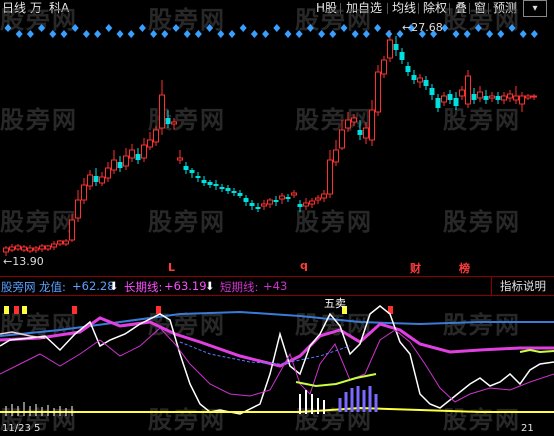 Image resolution: width=554 pixels, height=436 pixels. I want to click on blue-trend-line, so click(277, 323).